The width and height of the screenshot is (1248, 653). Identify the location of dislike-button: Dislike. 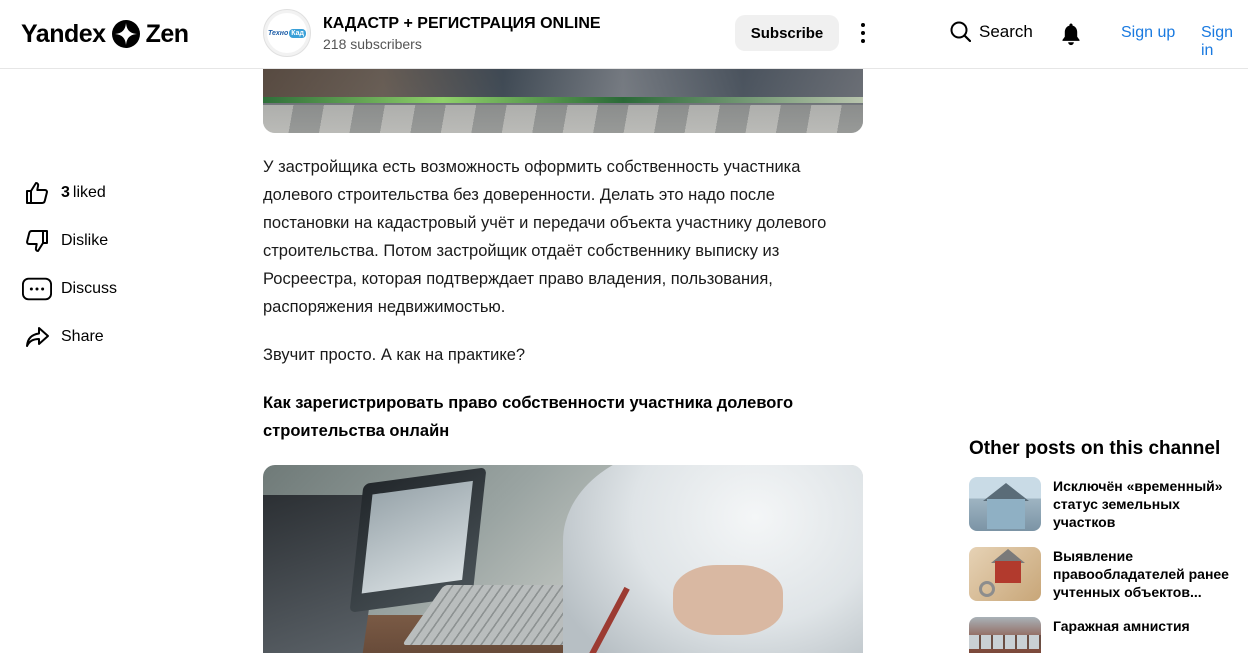
(69, 241).